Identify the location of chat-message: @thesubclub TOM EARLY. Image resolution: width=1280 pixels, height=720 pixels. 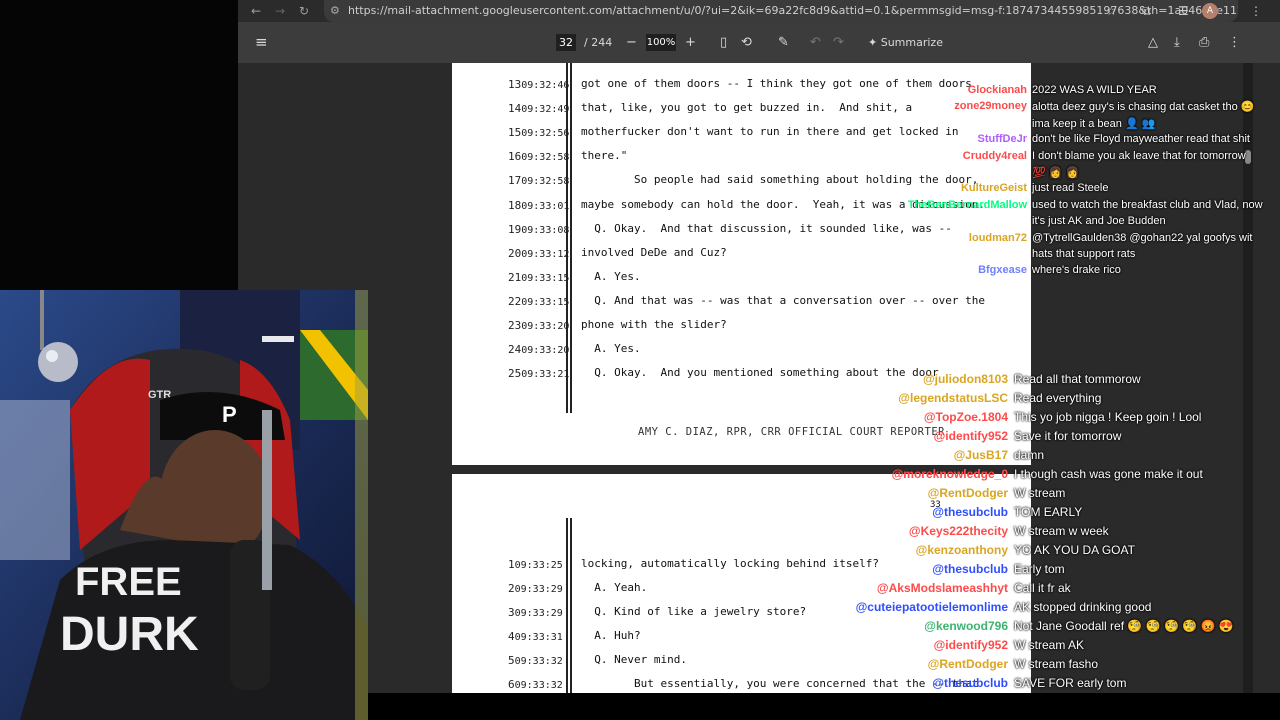
(1055, 514).